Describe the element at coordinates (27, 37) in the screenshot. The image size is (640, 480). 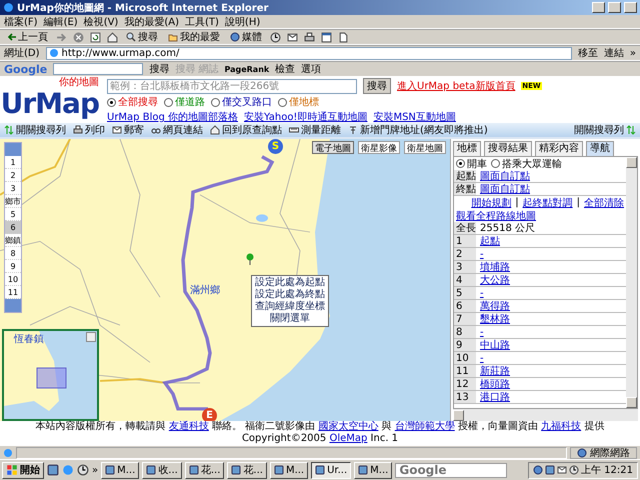
I see `toolbar-button: 上一頁` at that location.